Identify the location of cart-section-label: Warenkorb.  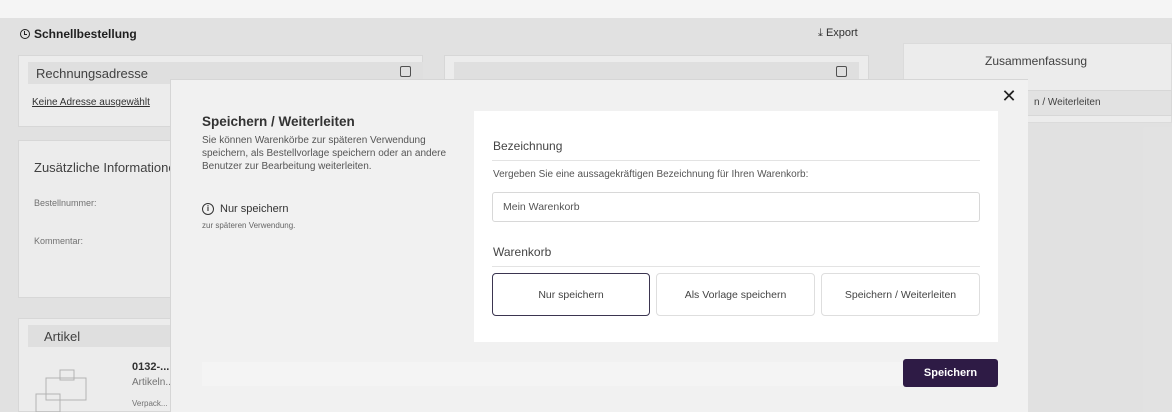
(522, 252).